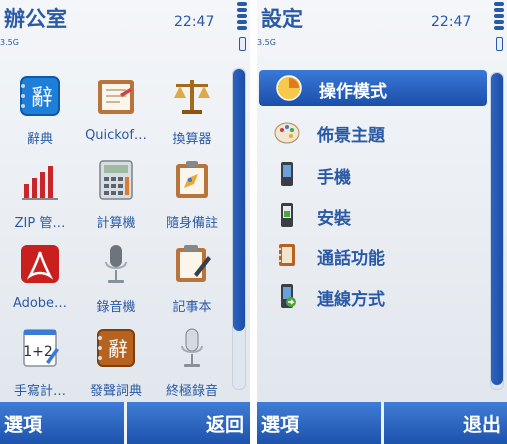 Image resolution: width=507 pixels, height=444 pixels. Describe the element at coordinates (334, 178) in the screenshot. I see `settings-item-label: 手機` at that location.